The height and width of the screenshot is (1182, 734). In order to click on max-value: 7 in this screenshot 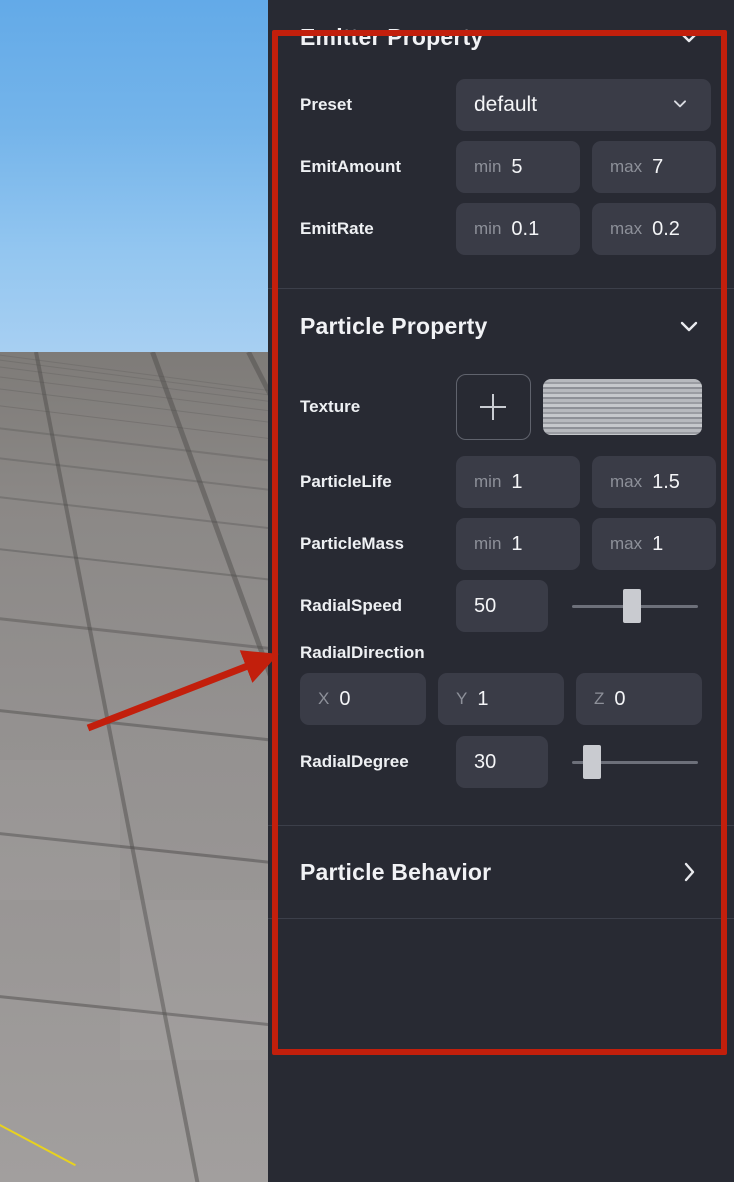, I will do `click(658, 166)`.